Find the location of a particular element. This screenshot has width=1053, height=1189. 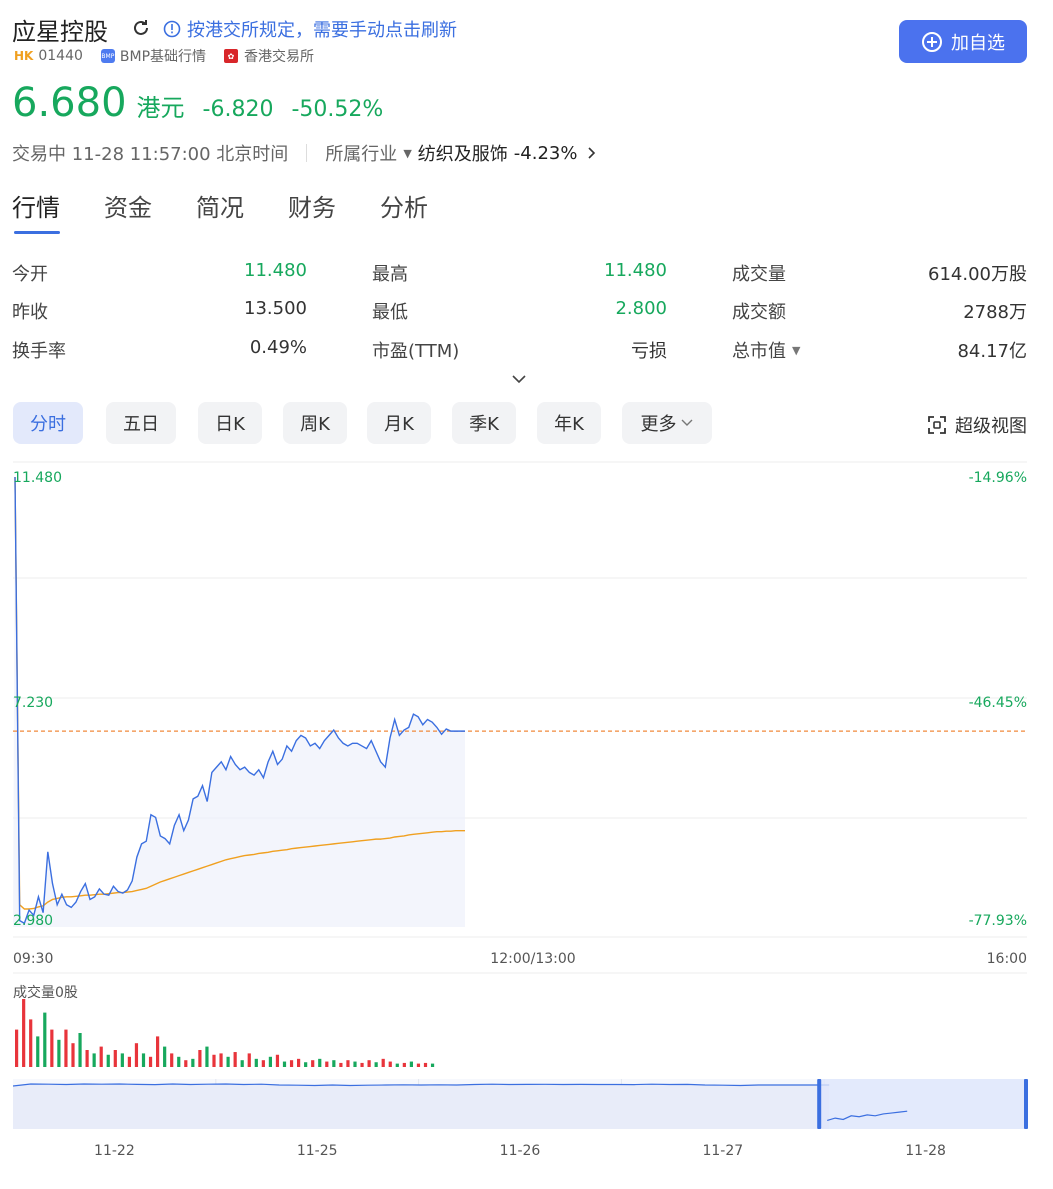

y-axis-right-ticks: -14.96% -46.45% -77.93% is located at coordinates (998, 699).